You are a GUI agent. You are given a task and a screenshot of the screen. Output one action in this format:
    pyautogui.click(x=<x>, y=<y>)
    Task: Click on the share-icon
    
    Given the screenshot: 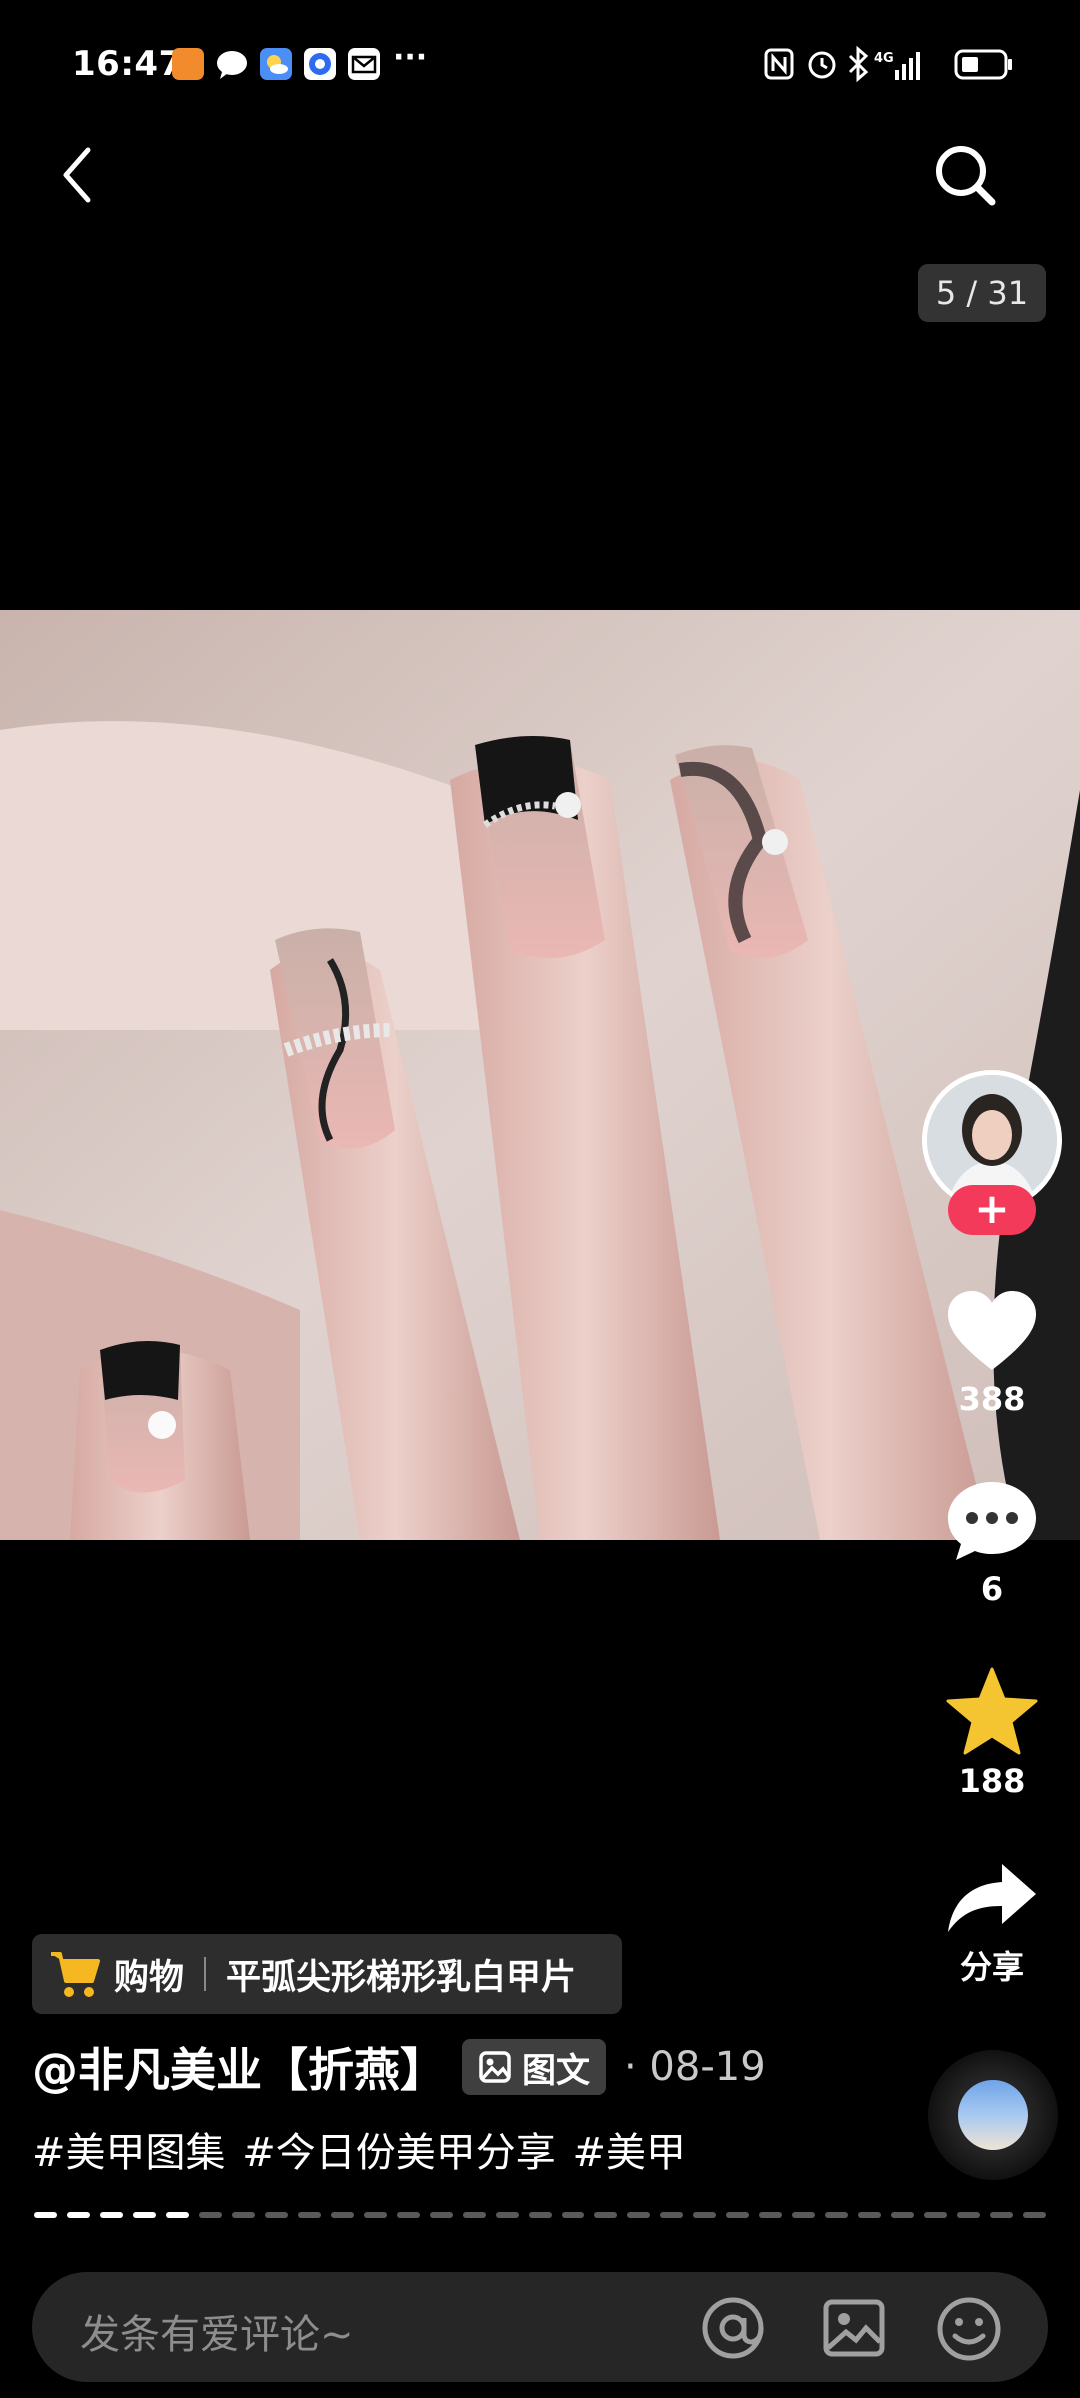 What is the action you would take?
    pyautogui.click(x=992, y=1898)
    